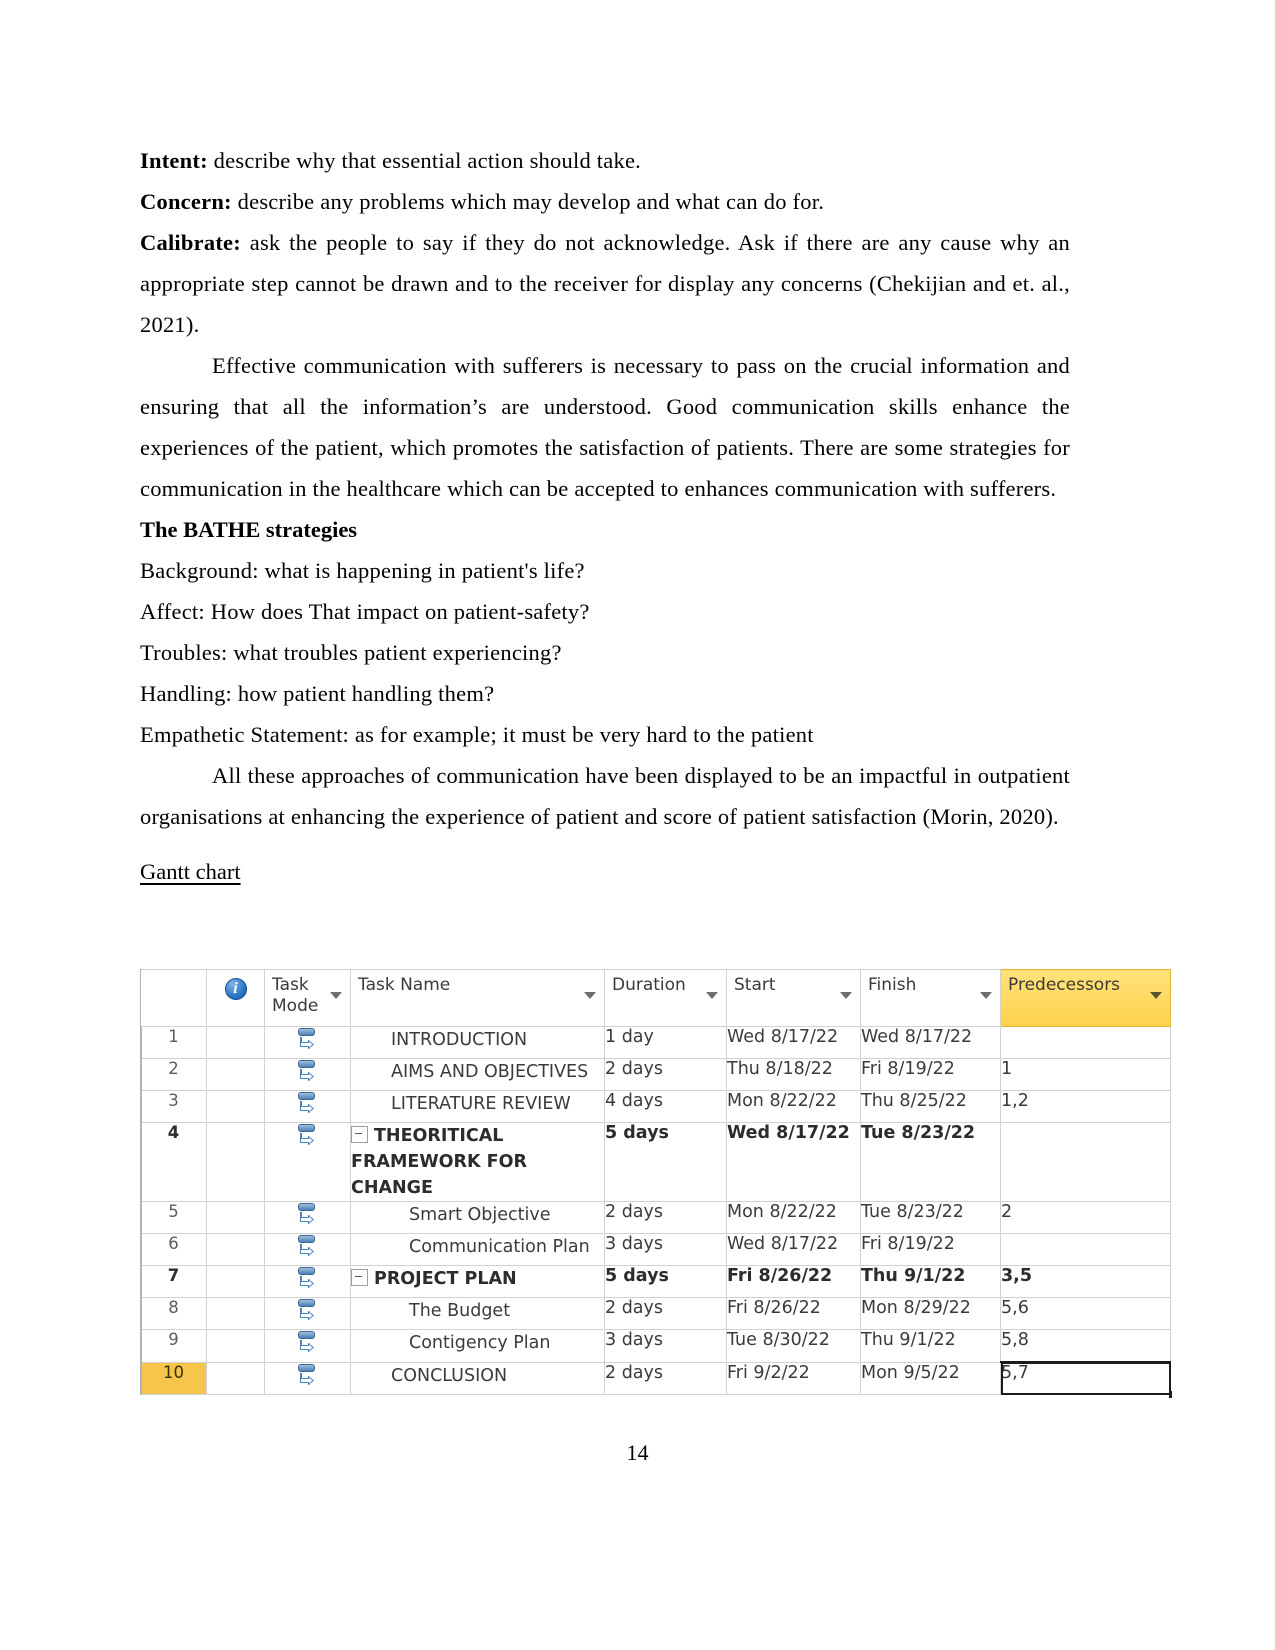 The height and width of the screenshot is (1650, 1275). What do you see at coordinates (173, 1042) in the screenshot?
I see `row-id-cell: 1` at bounding box center [173, 1042].